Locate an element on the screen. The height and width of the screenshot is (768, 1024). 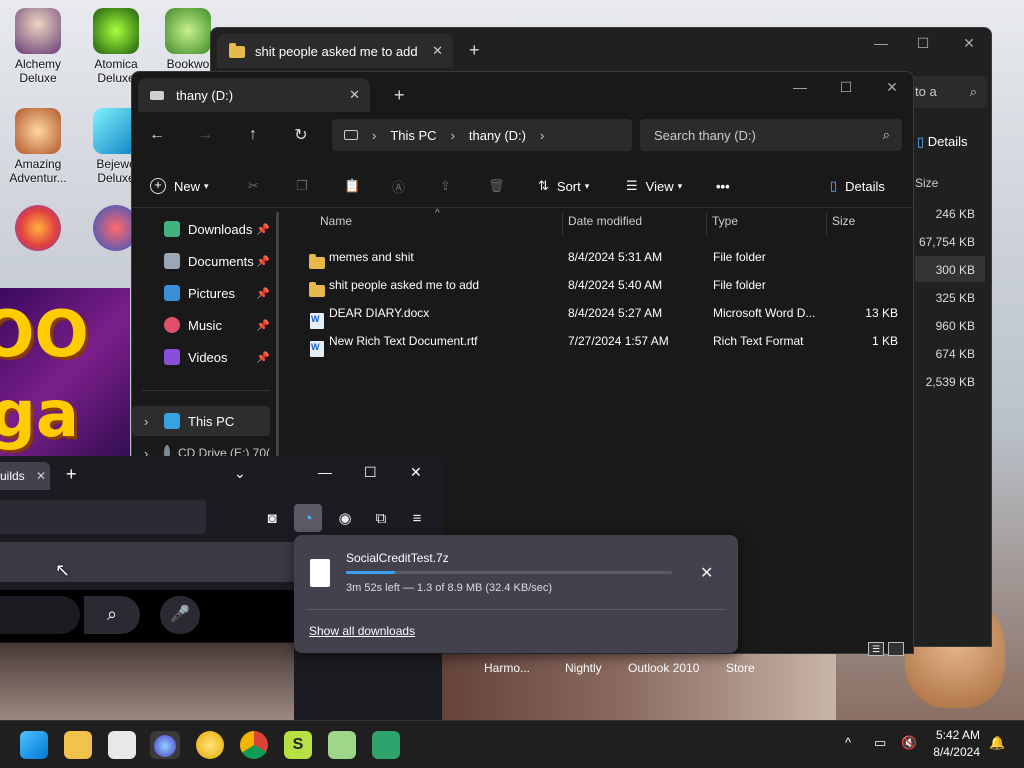
volume-muted-icon: 🔇 is located at coordinates (909, 743).